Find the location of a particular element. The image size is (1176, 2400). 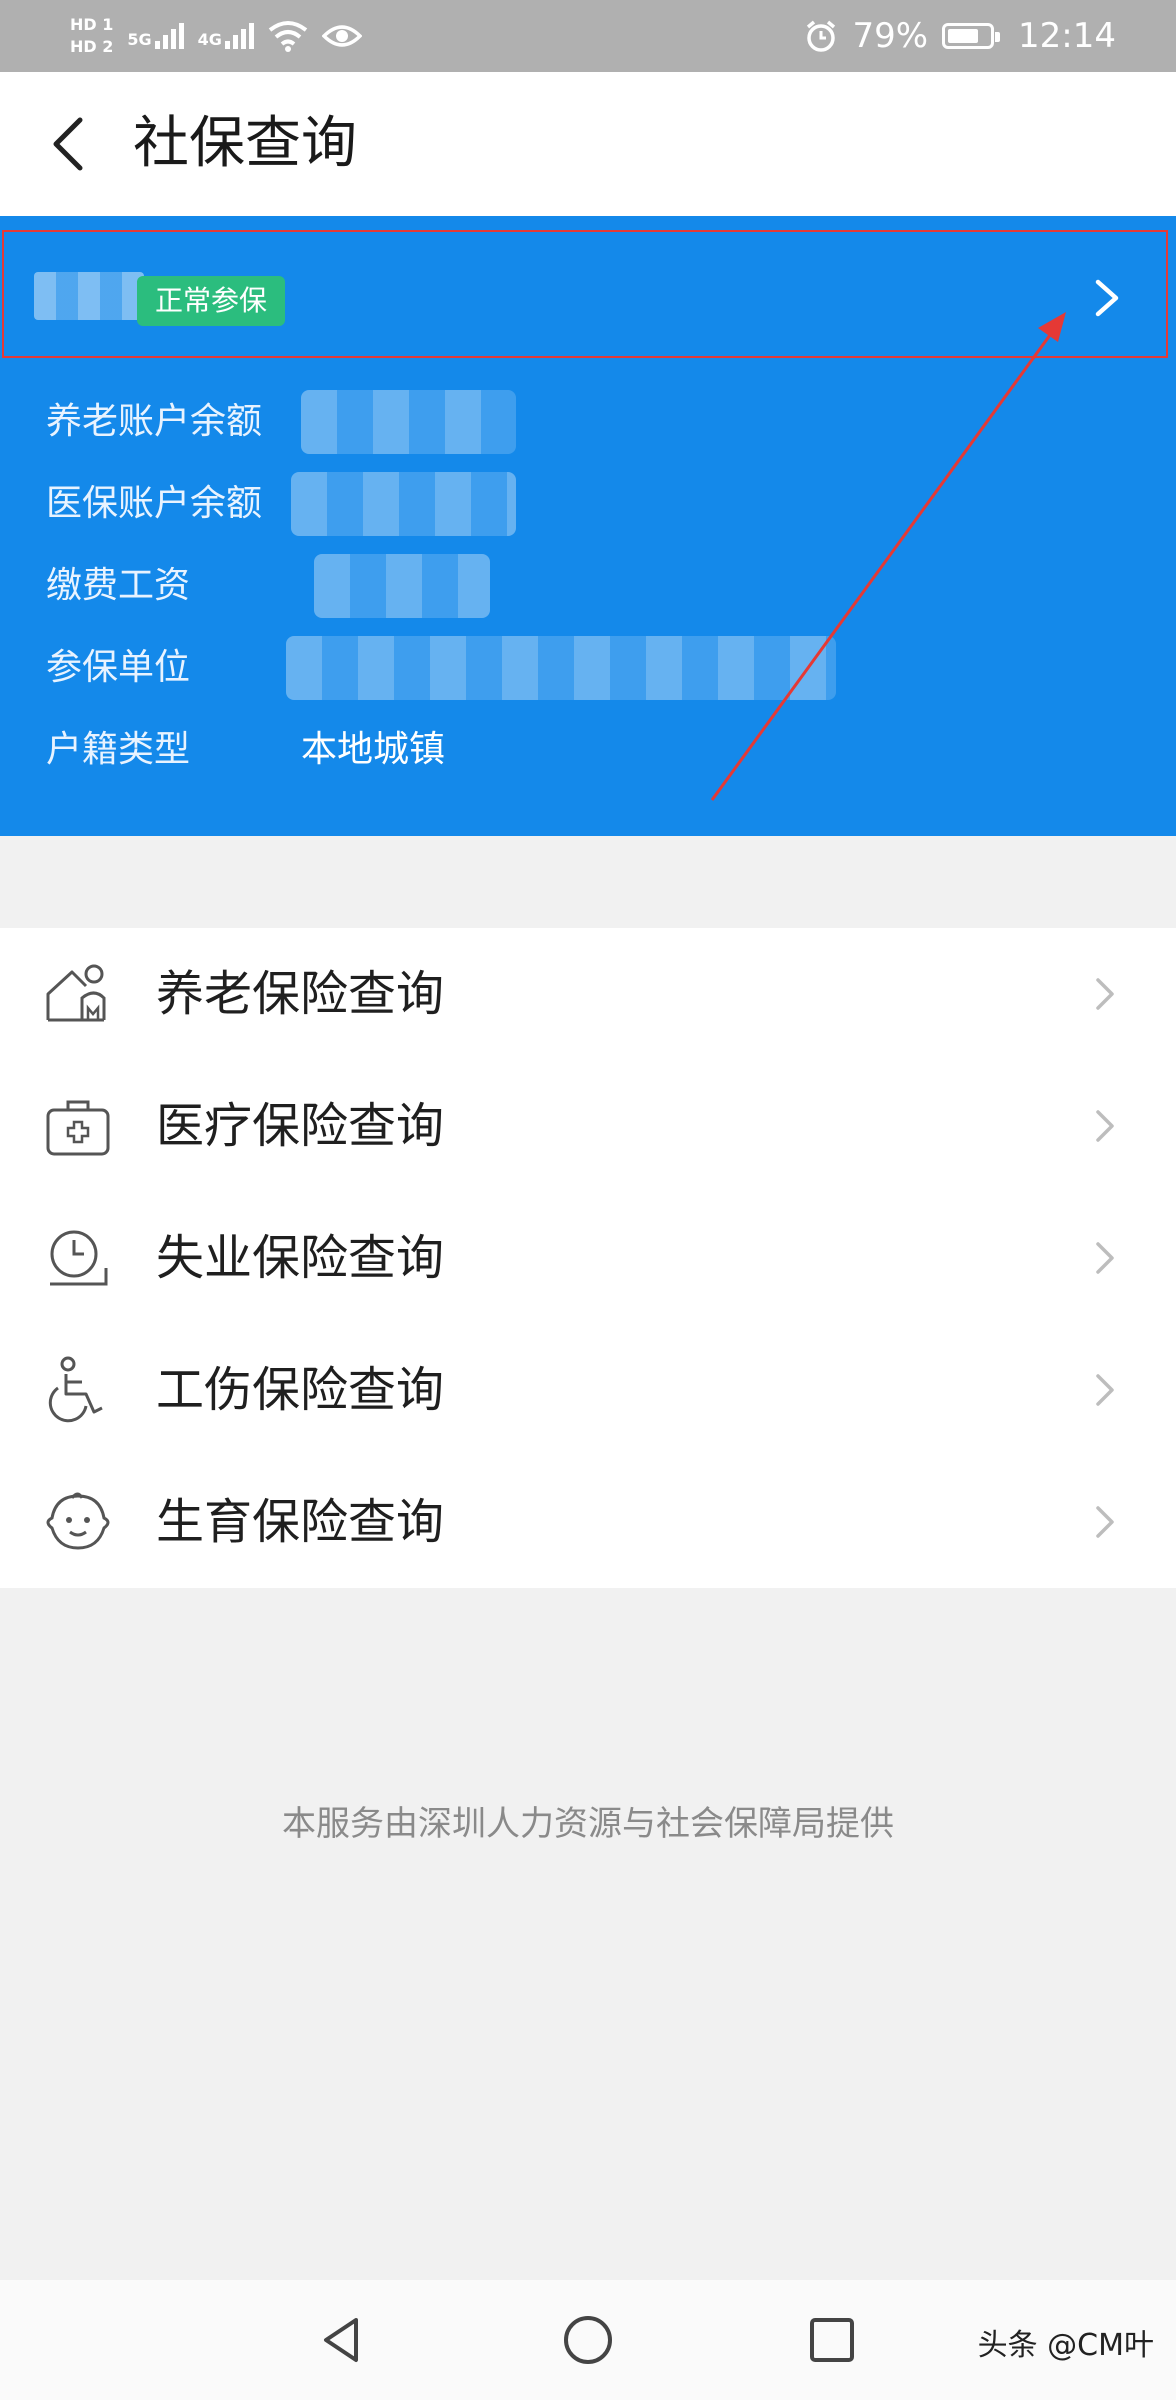

wheelchair-icon is located at coordinates (75, 1389).